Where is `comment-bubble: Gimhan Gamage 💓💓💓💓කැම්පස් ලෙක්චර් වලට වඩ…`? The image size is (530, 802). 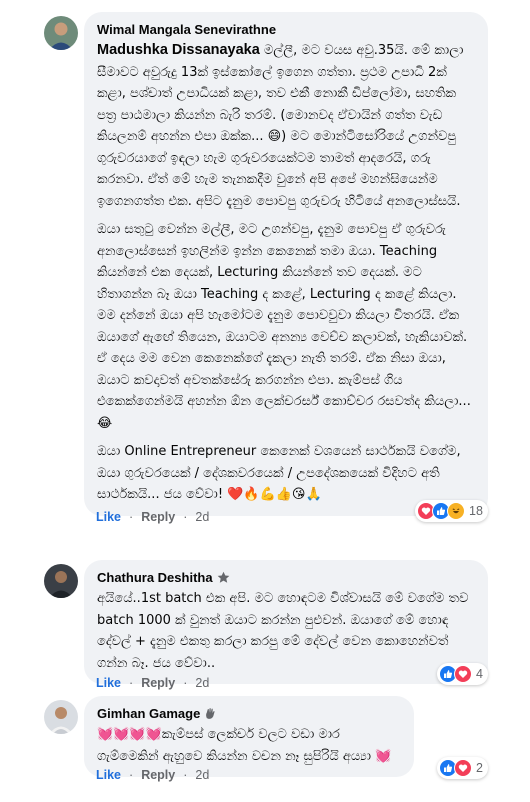
comment-bubble: Gimhan Gamage 💓💓💓💓කැම්පස් ලෙක්චර් වලට වඩ… is located at coordinates (249, 736).